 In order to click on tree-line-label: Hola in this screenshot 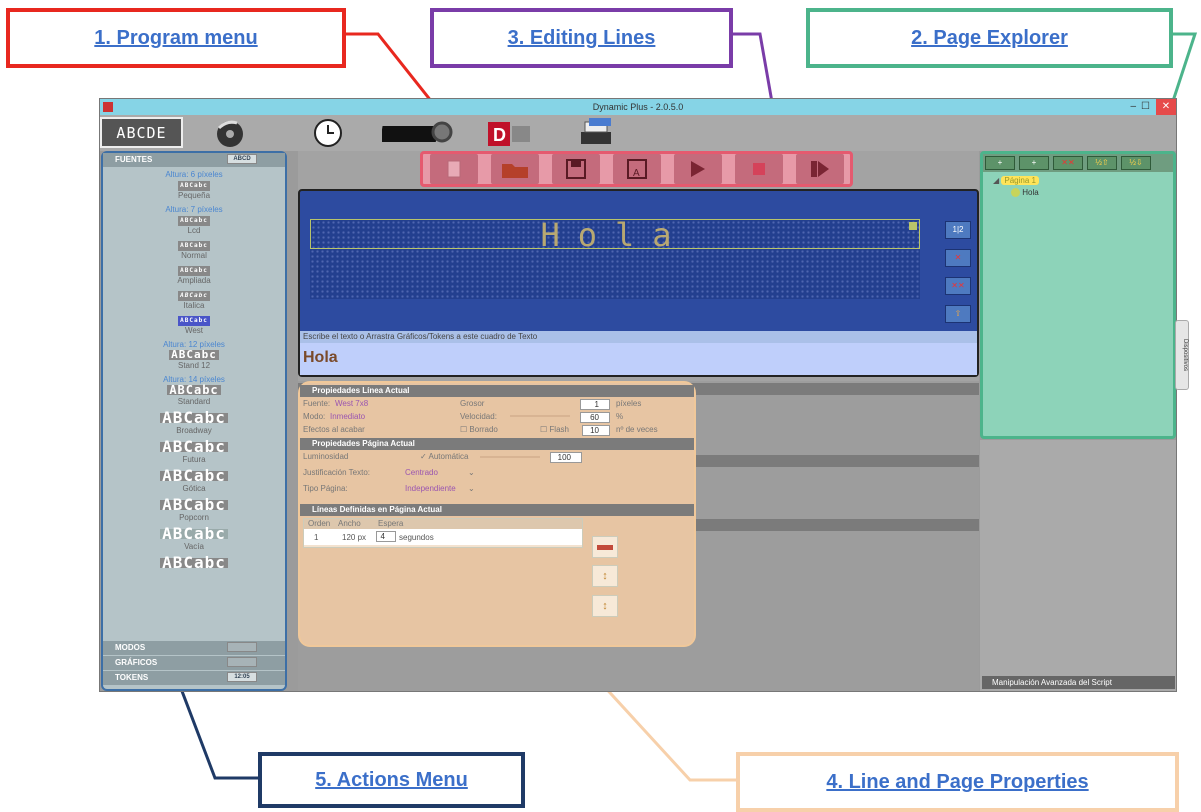, I will do `click(1030, 192)`.